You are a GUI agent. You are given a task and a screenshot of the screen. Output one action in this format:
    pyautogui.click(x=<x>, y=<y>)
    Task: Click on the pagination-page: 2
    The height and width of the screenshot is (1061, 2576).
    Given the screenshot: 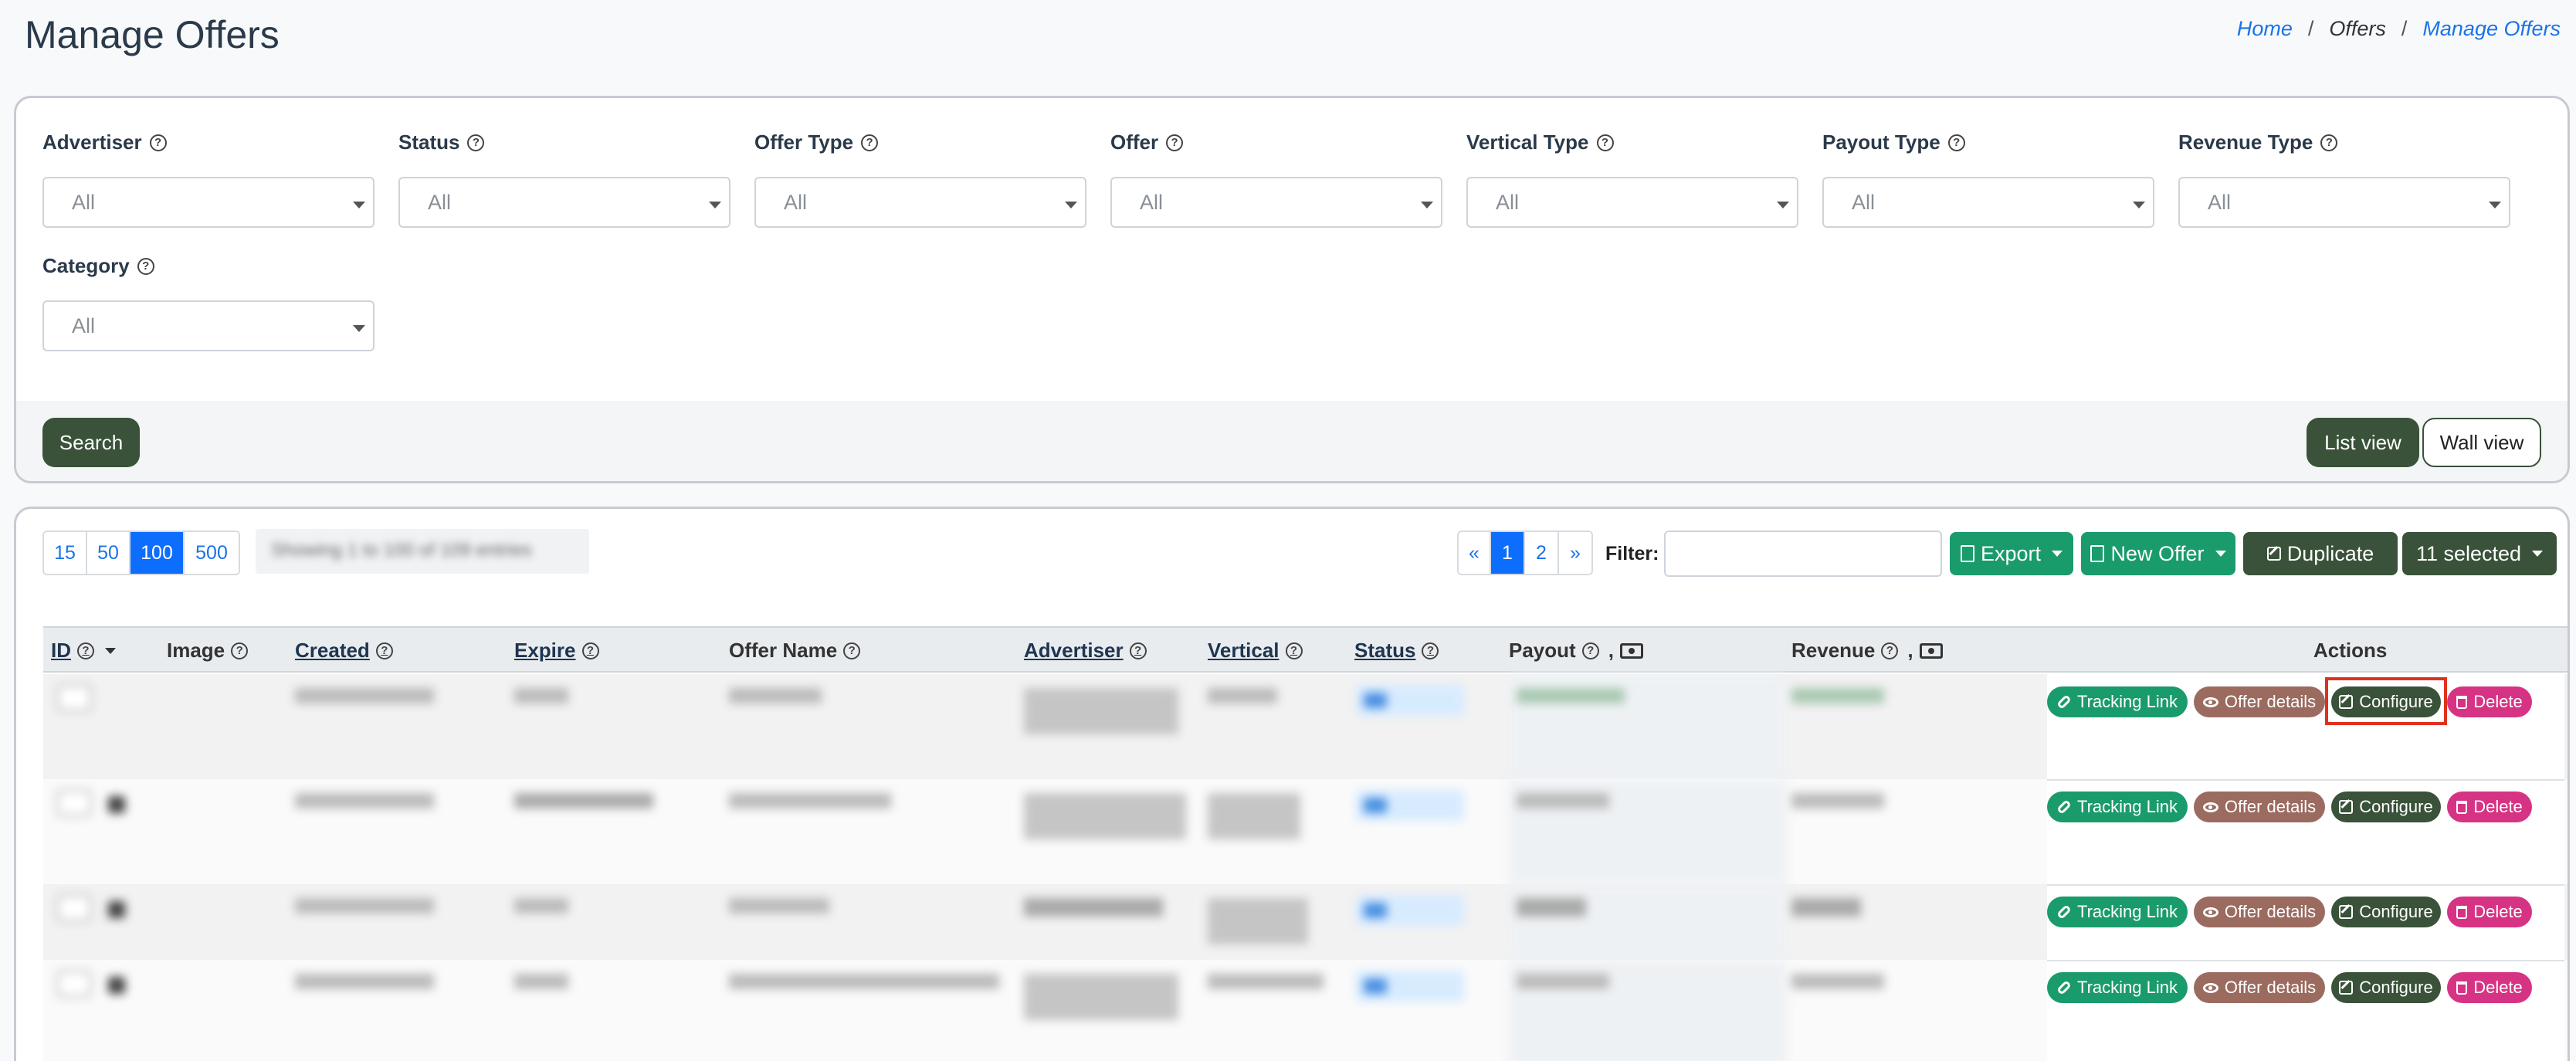 What is the action you would take?
    pyautogui.click(x=1542, y=553)
    